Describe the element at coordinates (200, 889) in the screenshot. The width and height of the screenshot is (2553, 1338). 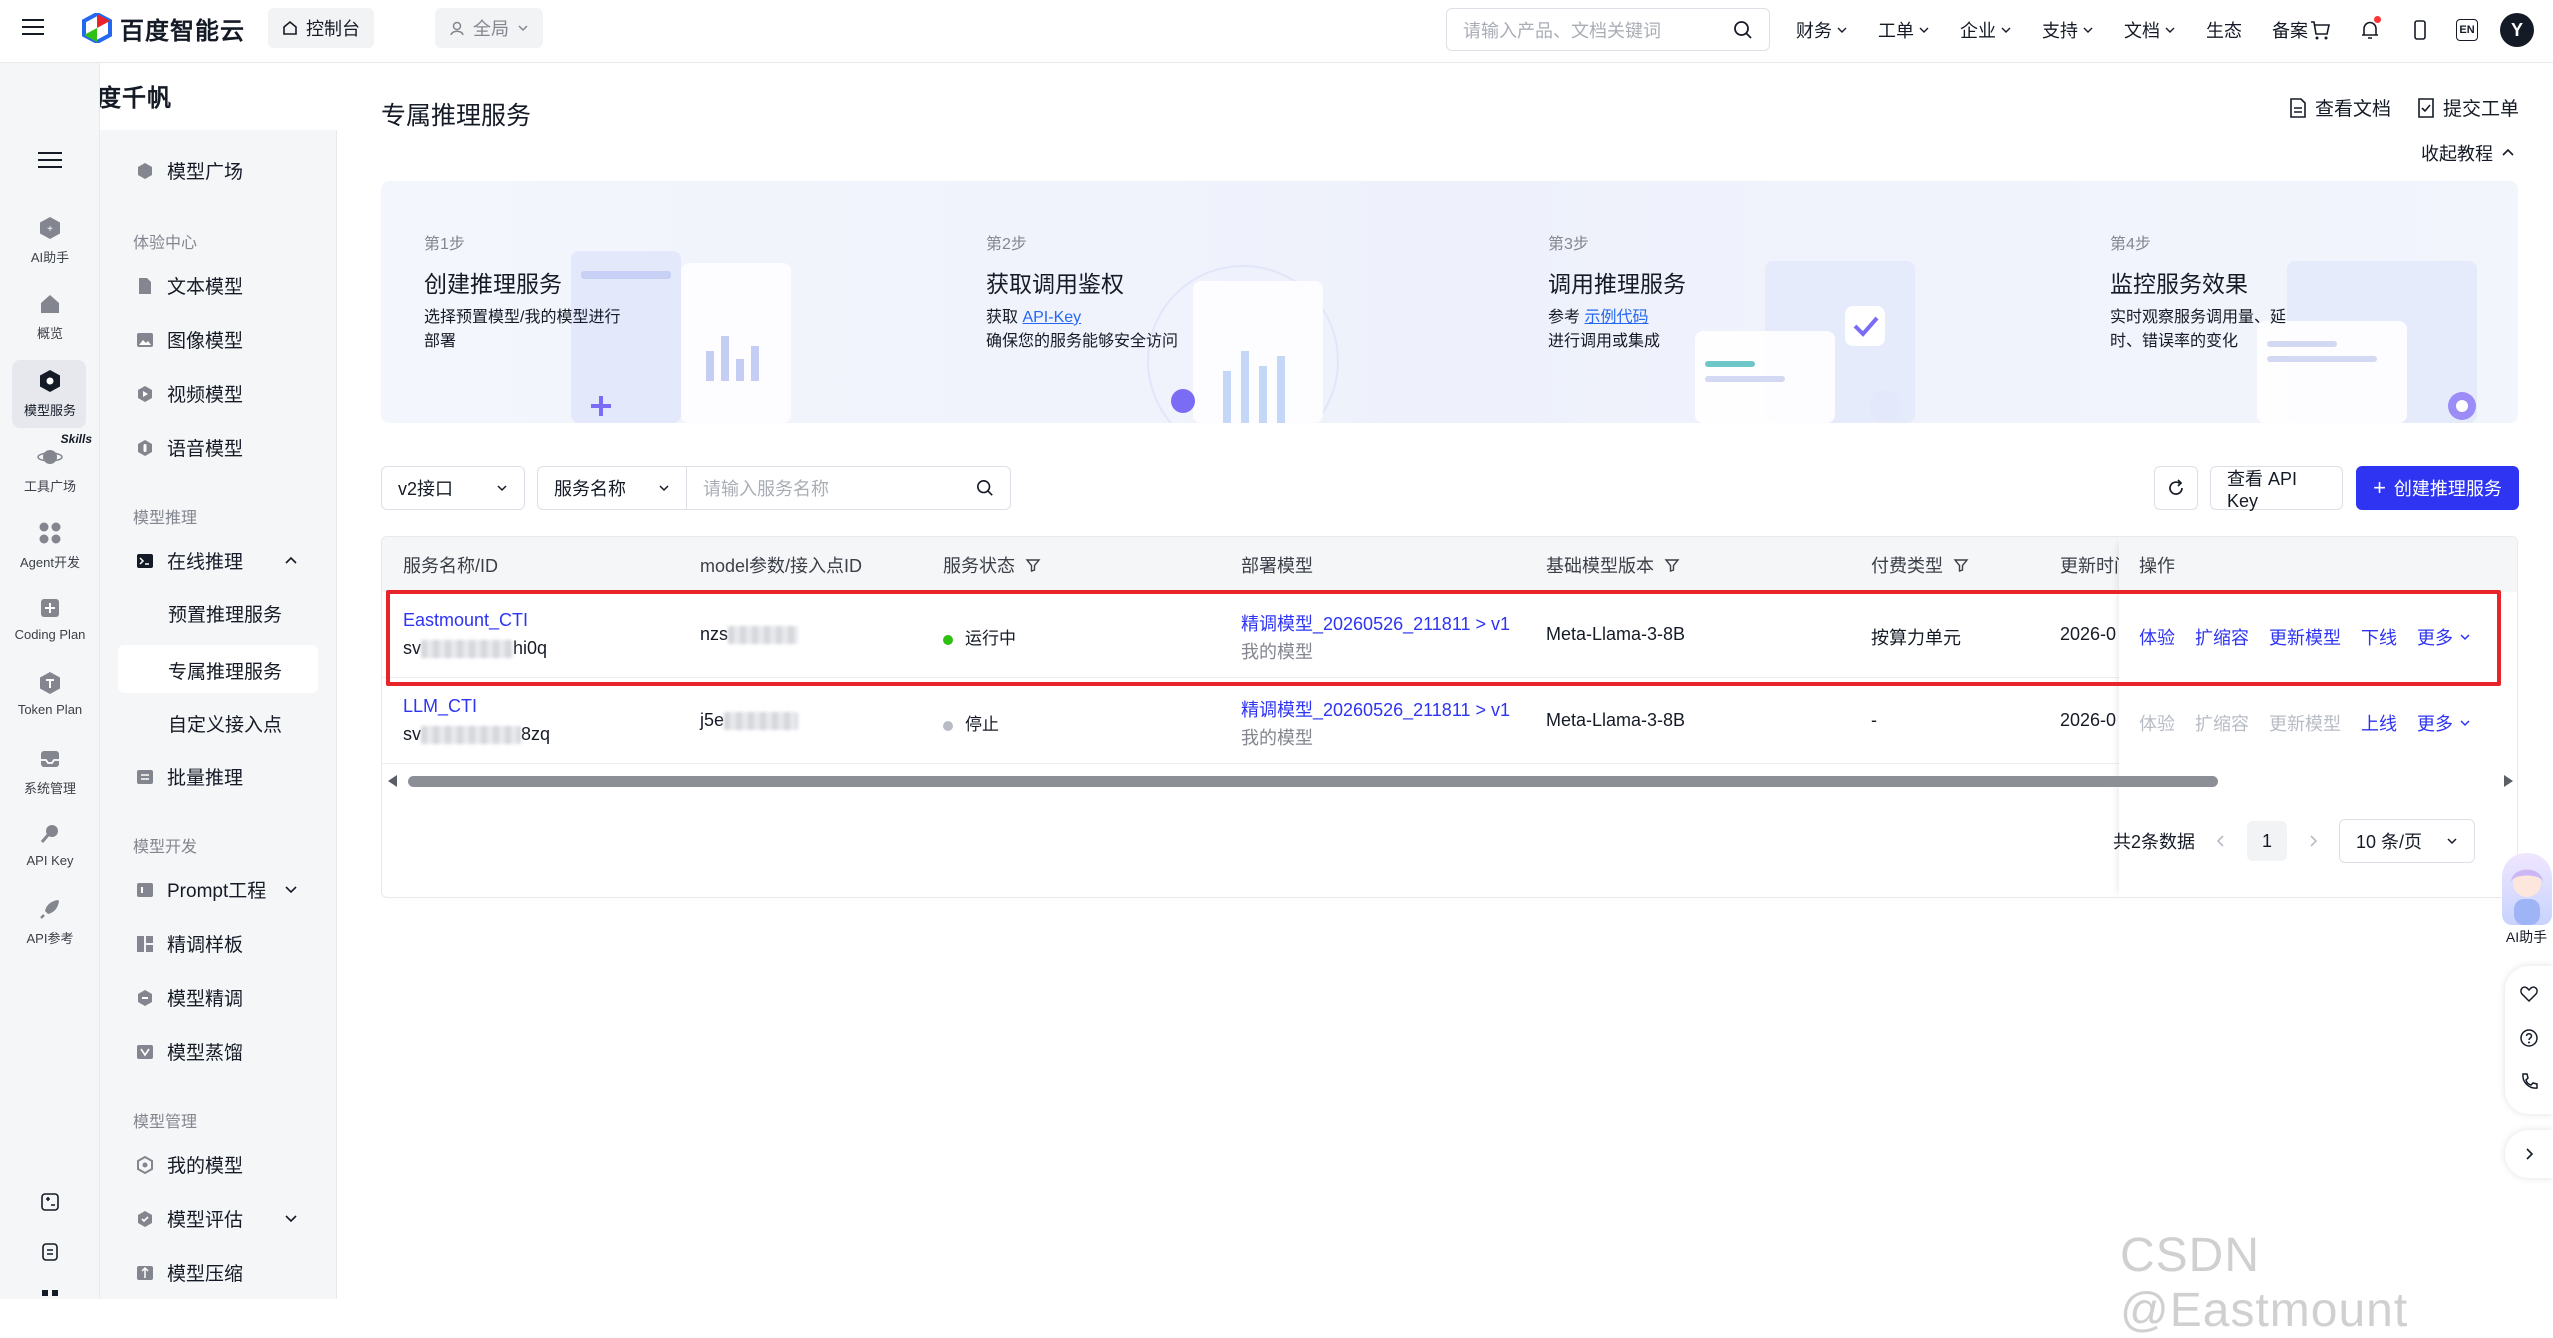
I see `sidebar-item-prompt-eng: Prompt工程` at that location.